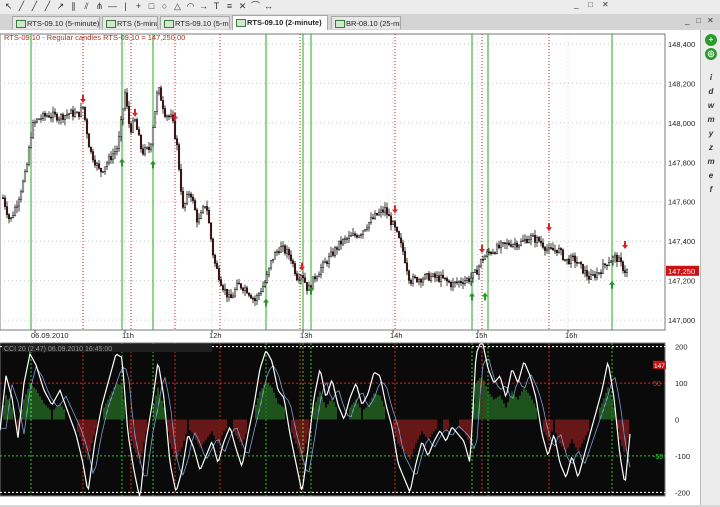 This screenshot has height=507, width=720. I want to click on sidebar-item-4: w, so click(711, 106).